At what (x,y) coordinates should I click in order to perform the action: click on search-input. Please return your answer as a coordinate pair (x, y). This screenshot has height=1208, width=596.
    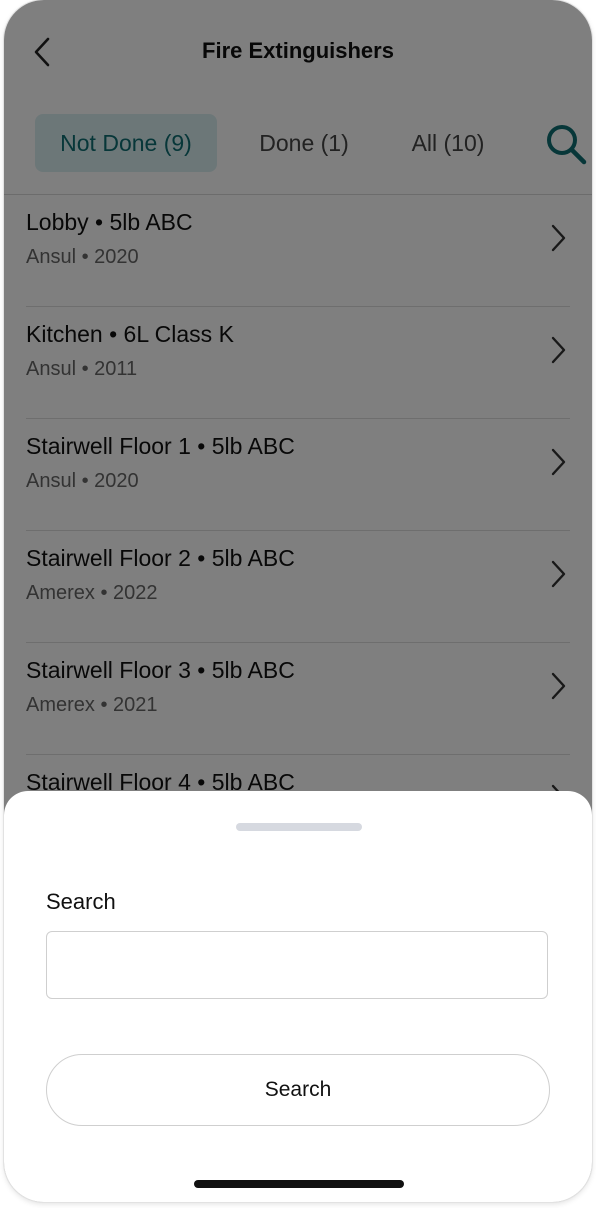
    Looking at the image, I should click on (297, 965).